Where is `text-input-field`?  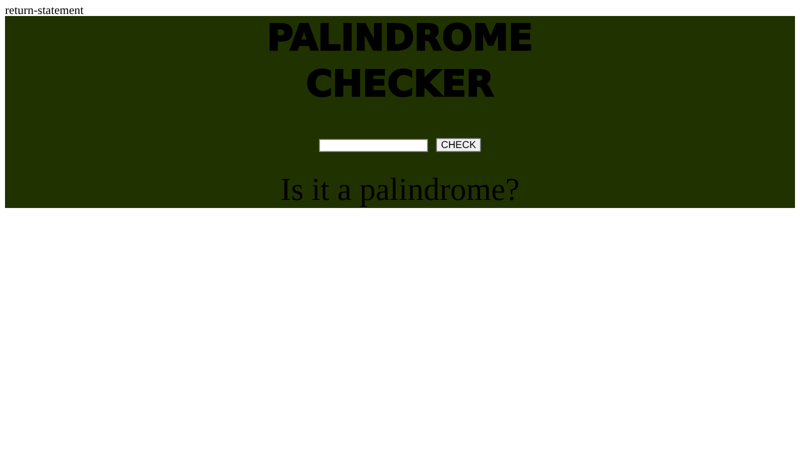
text-input-field is located at coordinates (373, 145).